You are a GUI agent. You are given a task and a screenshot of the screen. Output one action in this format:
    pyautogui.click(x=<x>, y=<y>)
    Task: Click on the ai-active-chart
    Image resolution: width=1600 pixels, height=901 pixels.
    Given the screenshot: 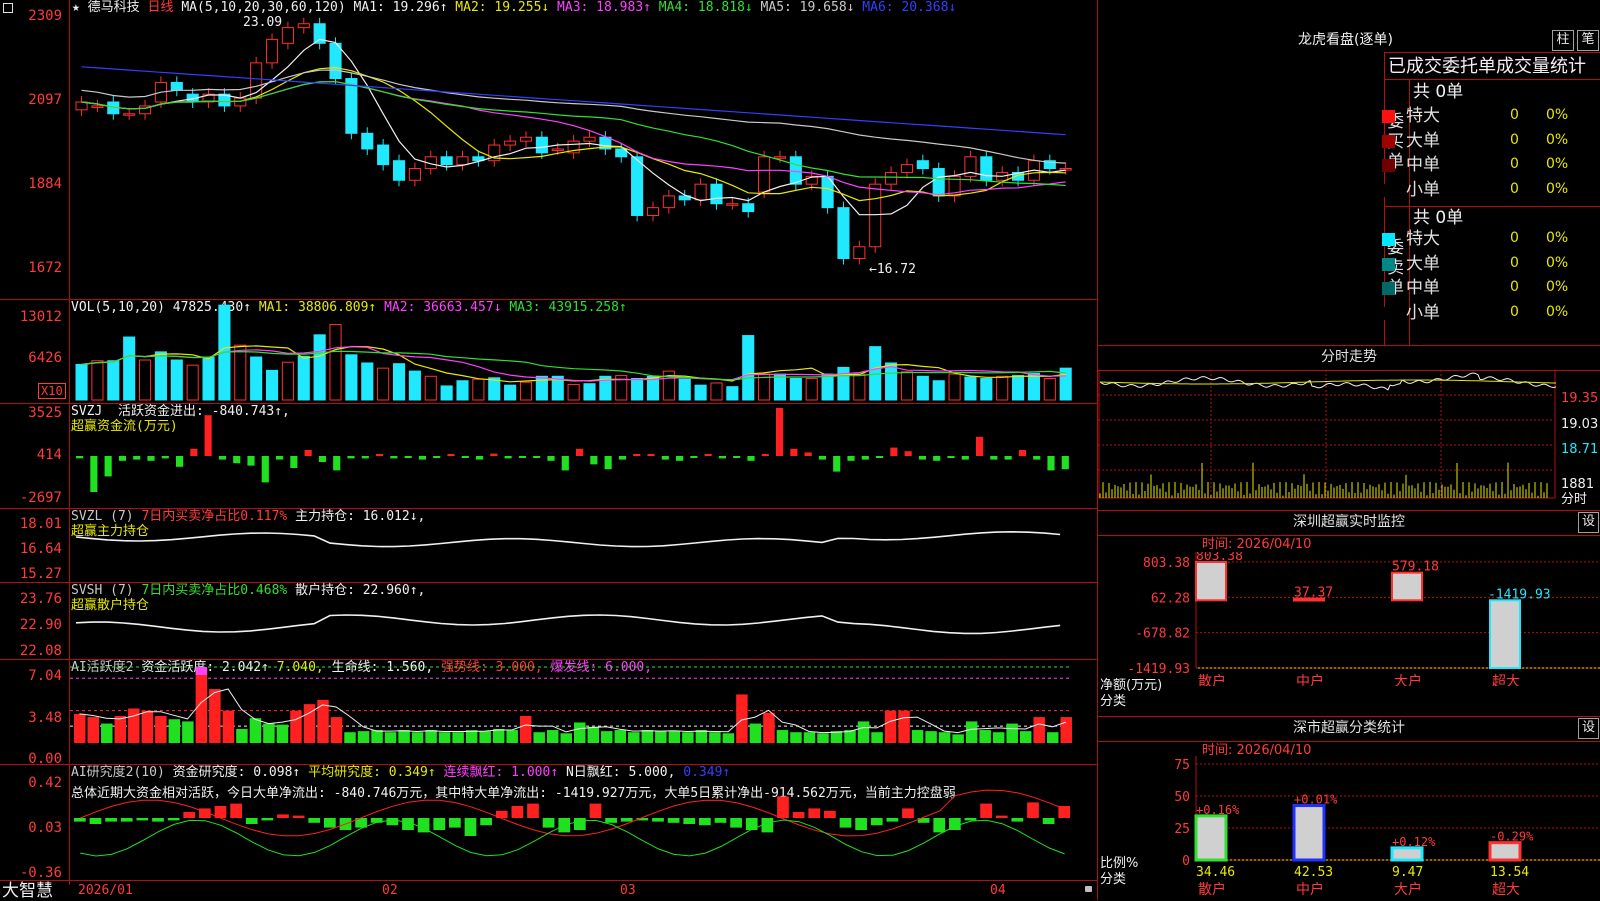 What is the action you would take?
    pyautogui.click(x=583, y=712)
    